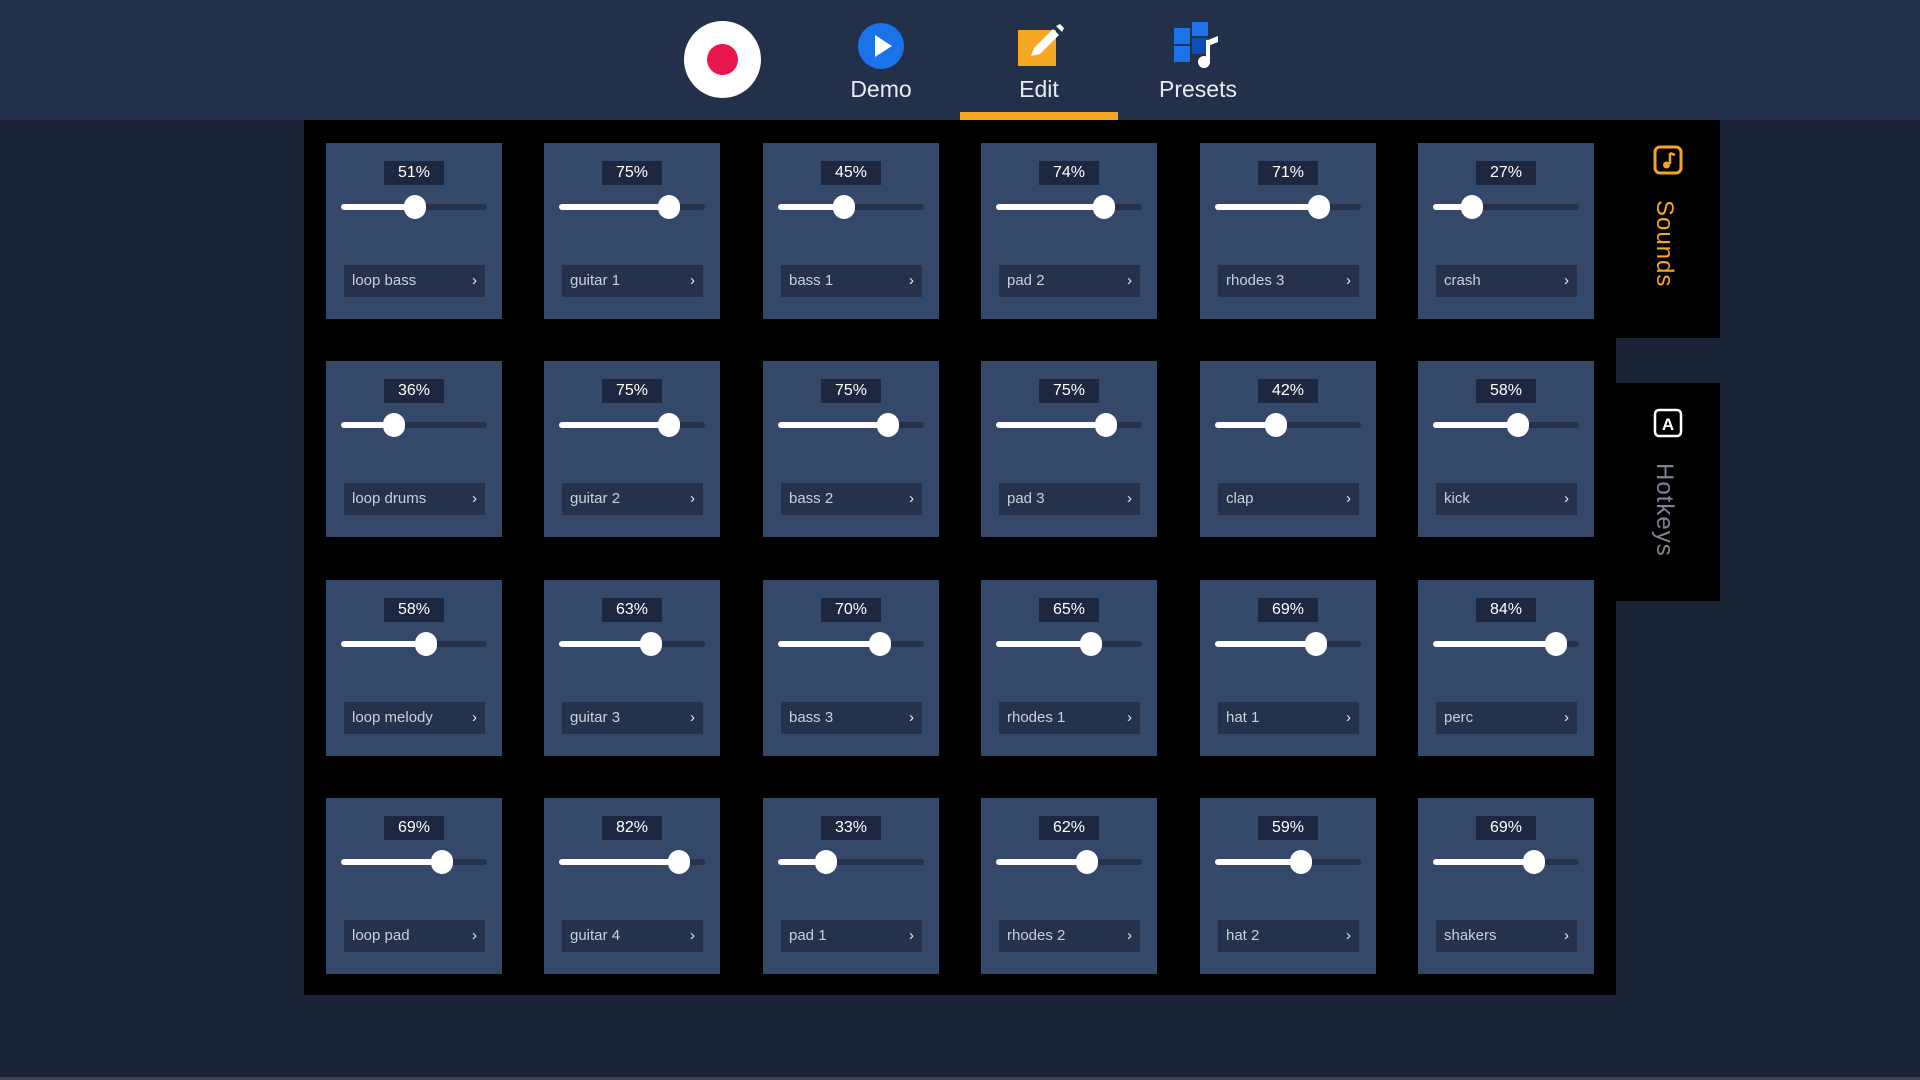 The width and height of the screenshot is (1920, 1080). What do you see at coordinates (414, 281) in the screenshot?
I see `sound-select-button: loop bass ›` at bounding box center [414, 281].